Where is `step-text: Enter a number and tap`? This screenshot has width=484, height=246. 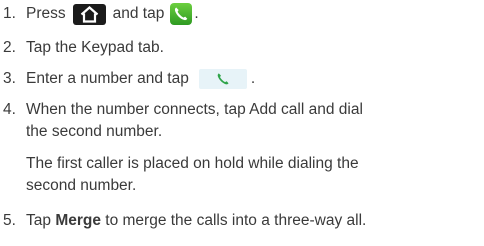
step-text: Enter a number and tap is located at coordinates (107, 78).